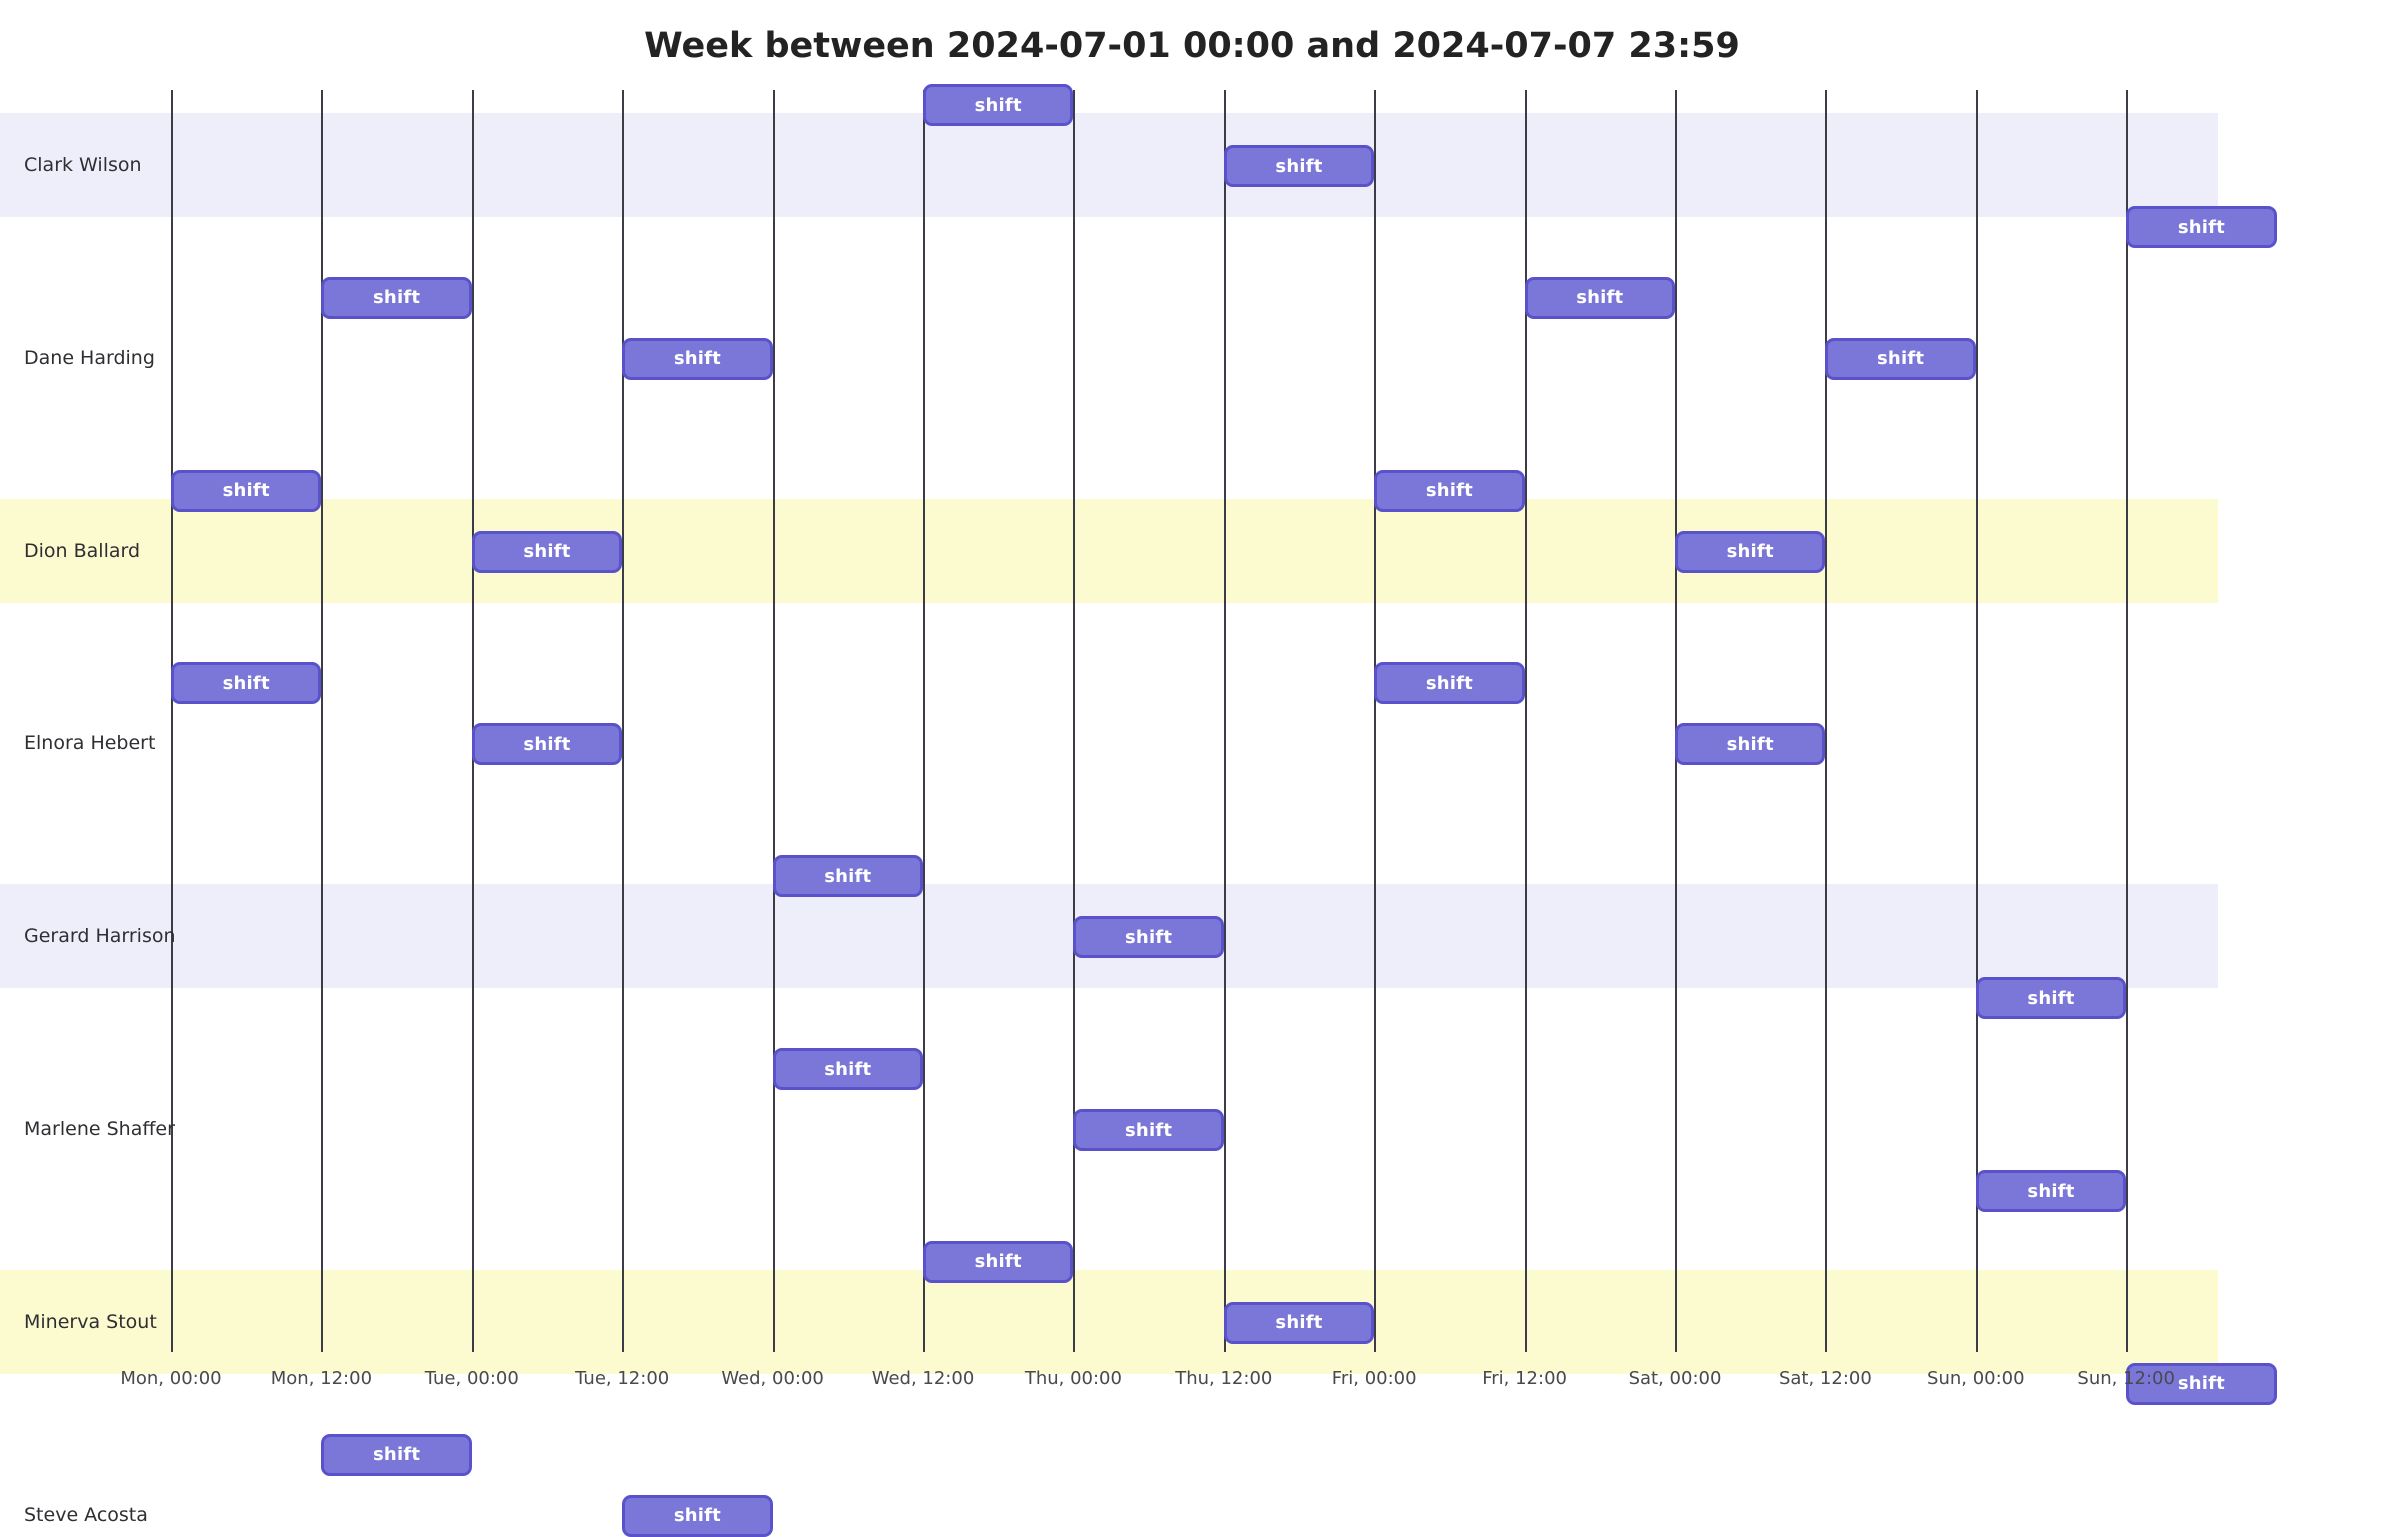 This screenshot has height=1537, width=2384. What do you see at coordinates (772, 1378) in the screenshot?
I see `x-tick-label: Wed, 00:00` at bounding box center [772, 1378].